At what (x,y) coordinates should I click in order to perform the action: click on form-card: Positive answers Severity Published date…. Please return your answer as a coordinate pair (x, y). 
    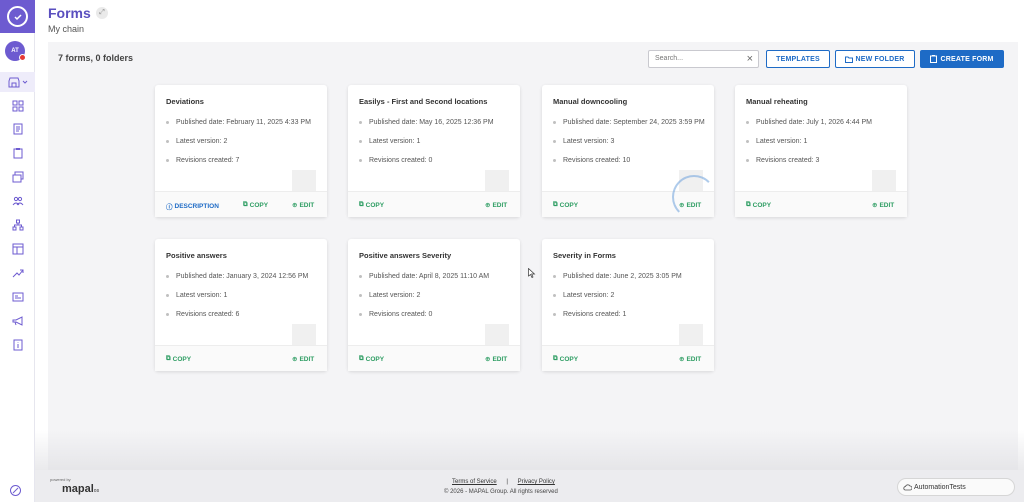
    Looking at the image, I should click on (434, 305).